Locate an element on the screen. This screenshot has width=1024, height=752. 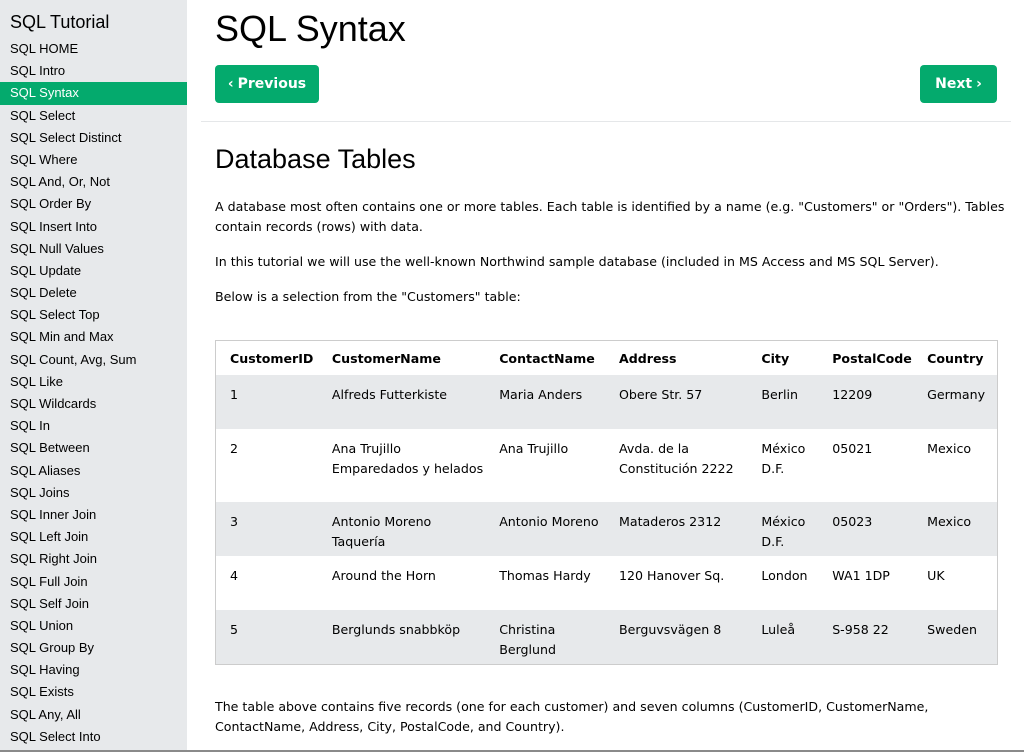
column-header-contactname: ContactName is located at coordinates (545, 358).